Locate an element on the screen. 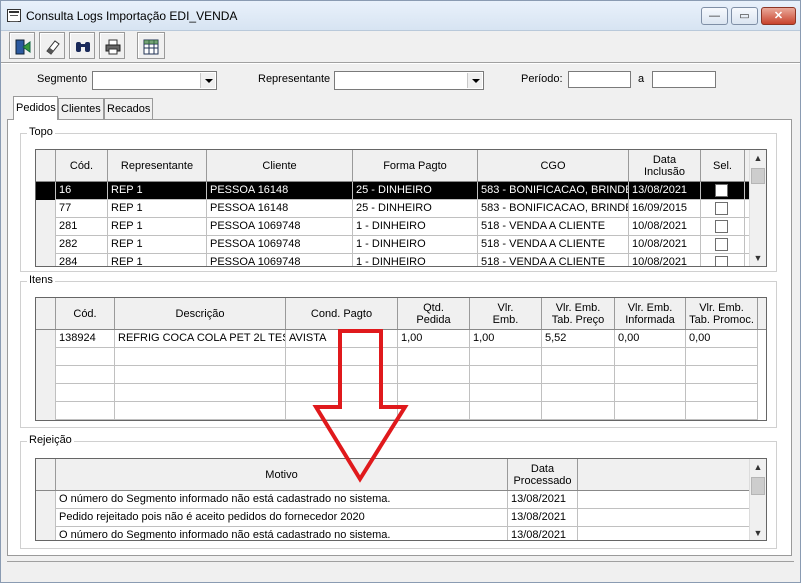 The height and width of the screenshot is (583, 801). table-cell: 13/08/2021 is located at coordinates (665, 191).